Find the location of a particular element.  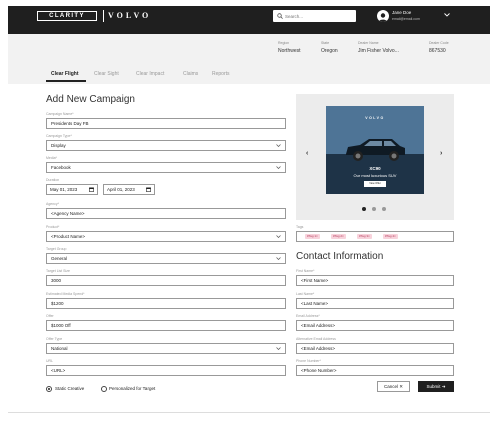

cancel-button: Cancel ✕ is located at coordinates (393, 386).